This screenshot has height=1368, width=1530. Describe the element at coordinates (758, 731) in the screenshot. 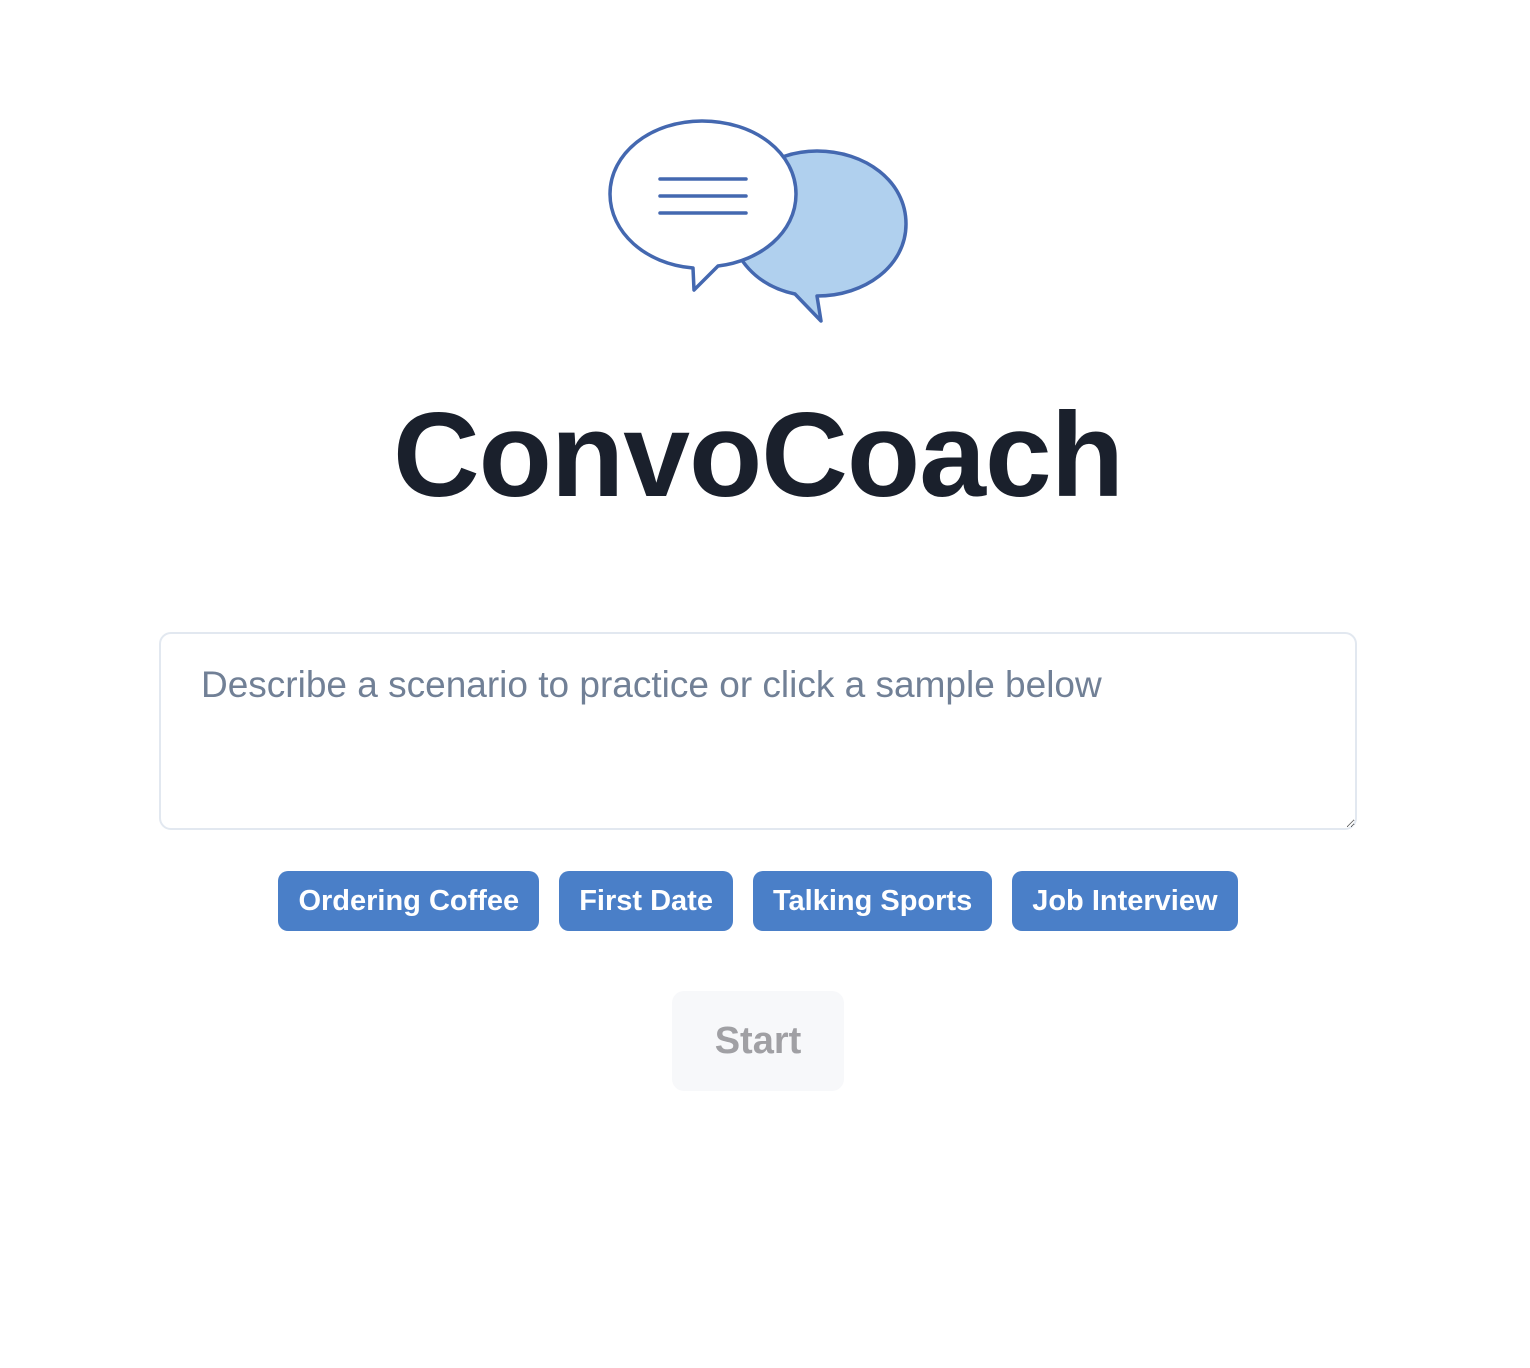

I see `scenario-input` at that location.